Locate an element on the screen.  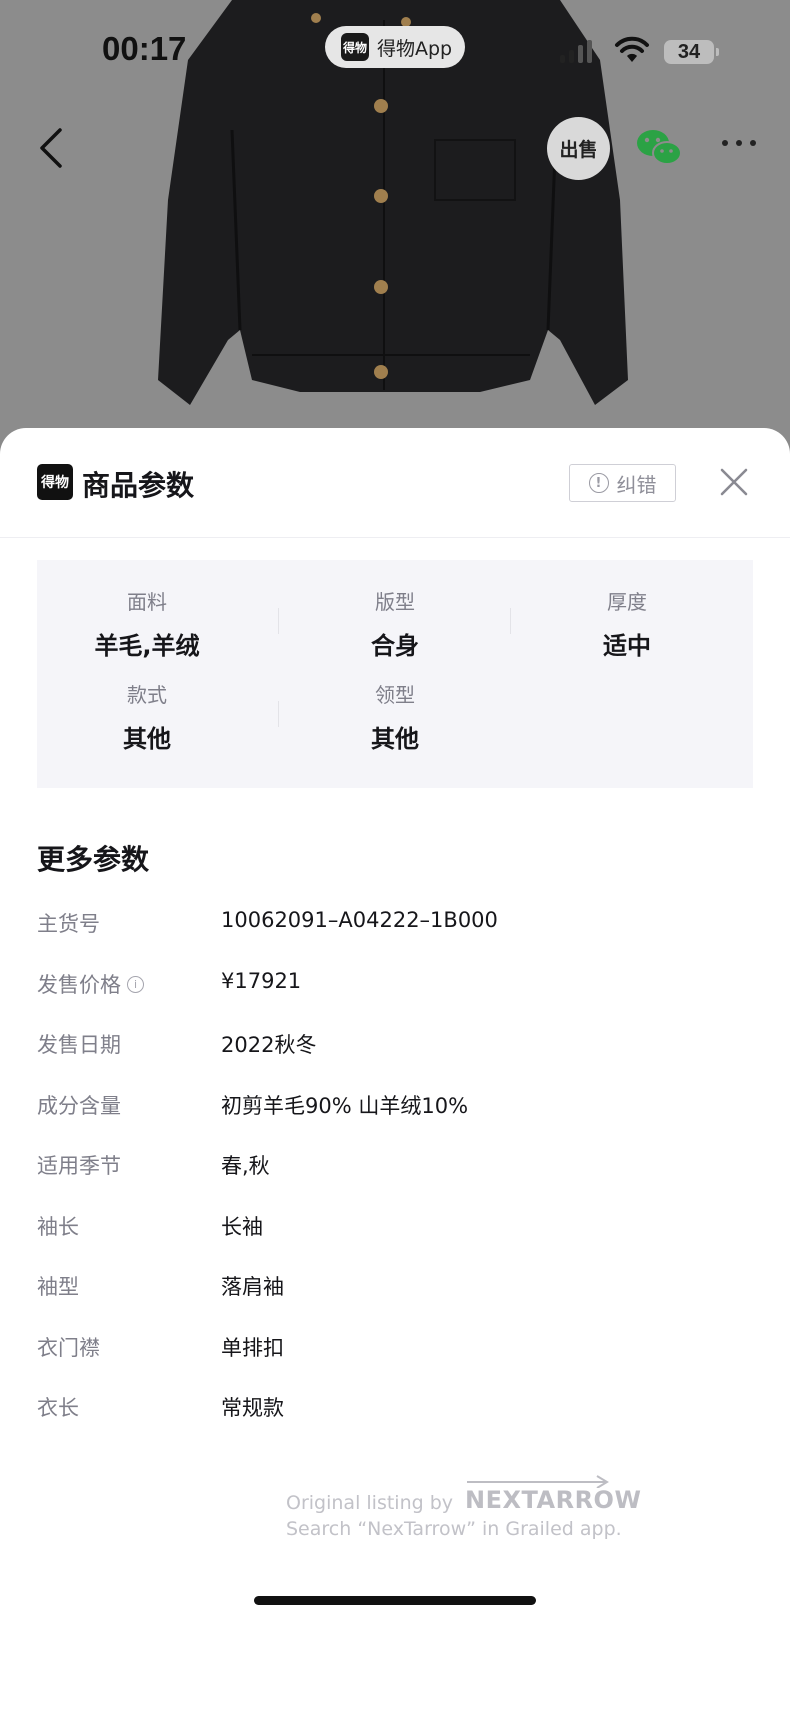
detail-row: 袖长 长袖 is located at coordinates (395, 1225).